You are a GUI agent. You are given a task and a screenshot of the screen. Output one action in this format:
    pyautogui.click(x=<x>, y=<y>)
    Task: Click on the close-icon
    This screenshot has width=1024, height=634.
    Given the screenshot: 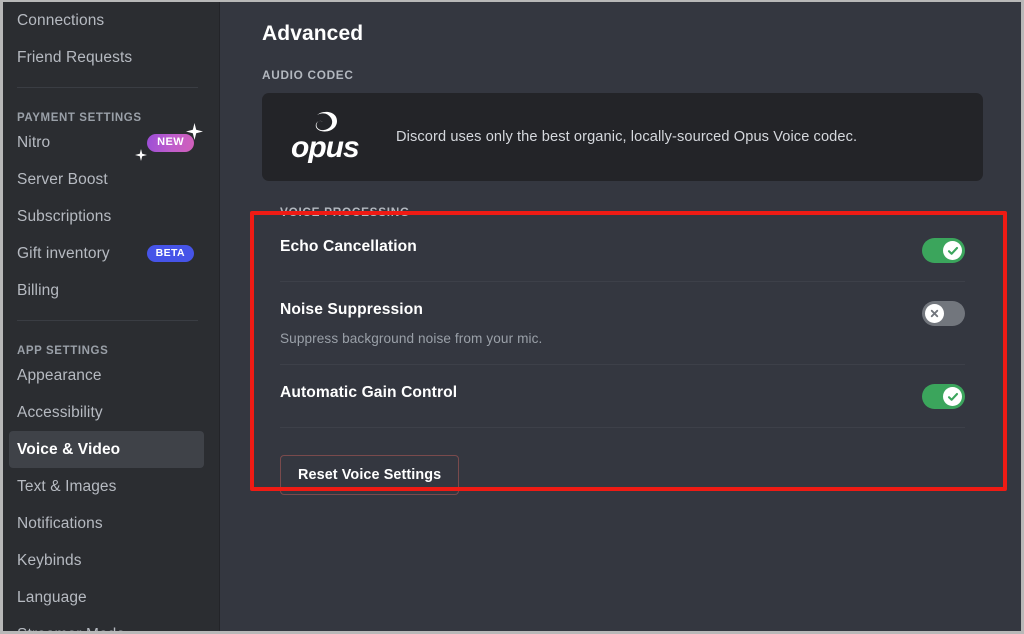 What is the action you would take?
    pyautogui.click(x=934, y=313)
    